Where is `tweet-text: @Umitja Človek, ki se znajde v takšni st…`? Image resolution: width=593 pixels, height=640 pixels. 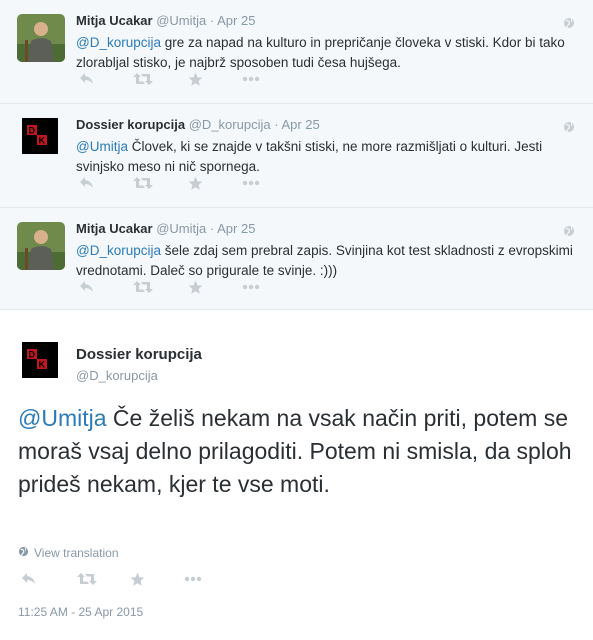
tweet-text: @Umitja Človek, ki se znajde v takšni st… is located at coordinates (326, 157).